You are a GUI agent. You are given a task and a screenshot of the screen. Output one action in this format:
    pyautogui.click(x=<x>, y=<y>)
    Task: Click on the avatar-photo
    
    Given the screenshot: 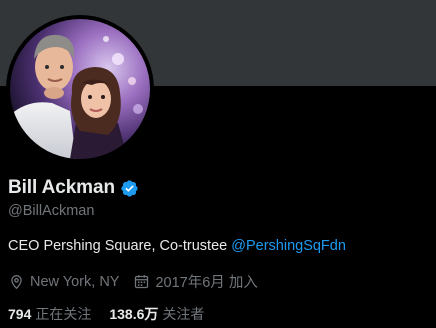 What is the action you would take?
    pyautogui.click(x=80, y=89)
    